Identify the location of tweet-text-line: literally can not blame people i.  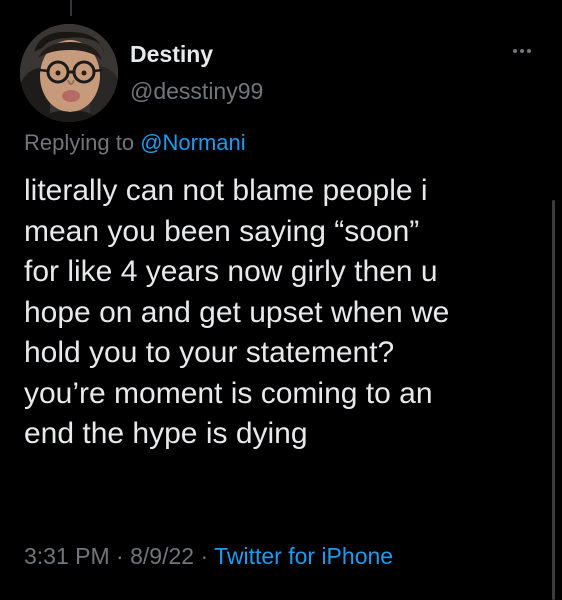
(226, 190).